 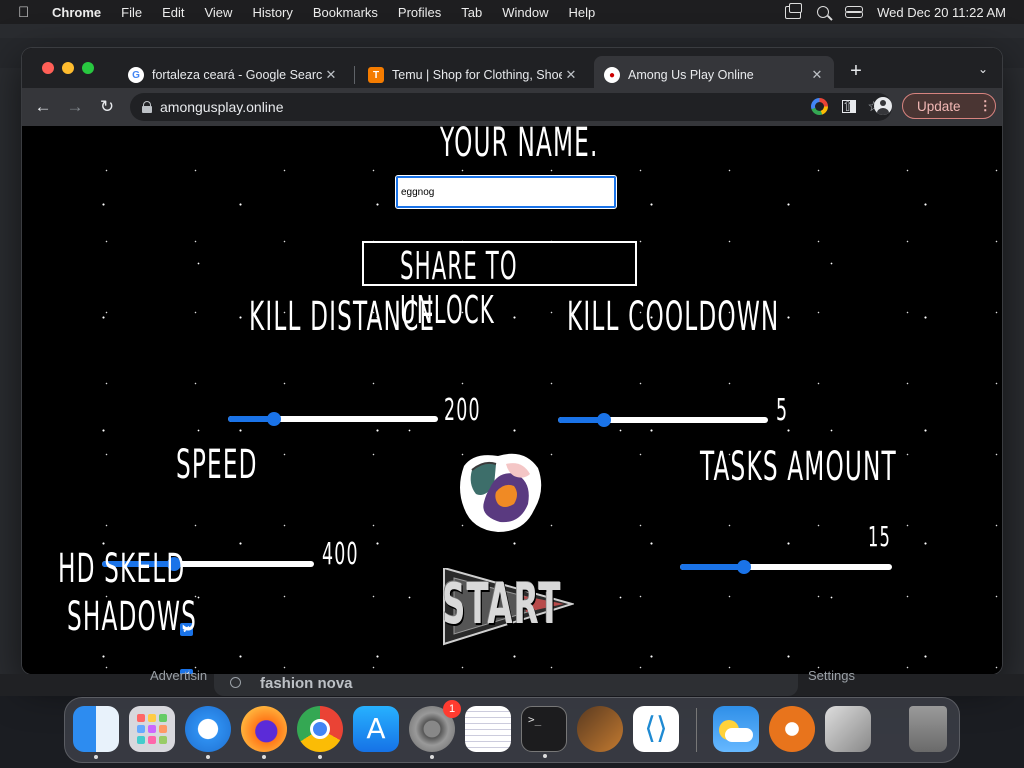 What do you see at coordinates (320, 732) in the screenshot?
I see `chrome-icon` at bounding box center [320, 732].